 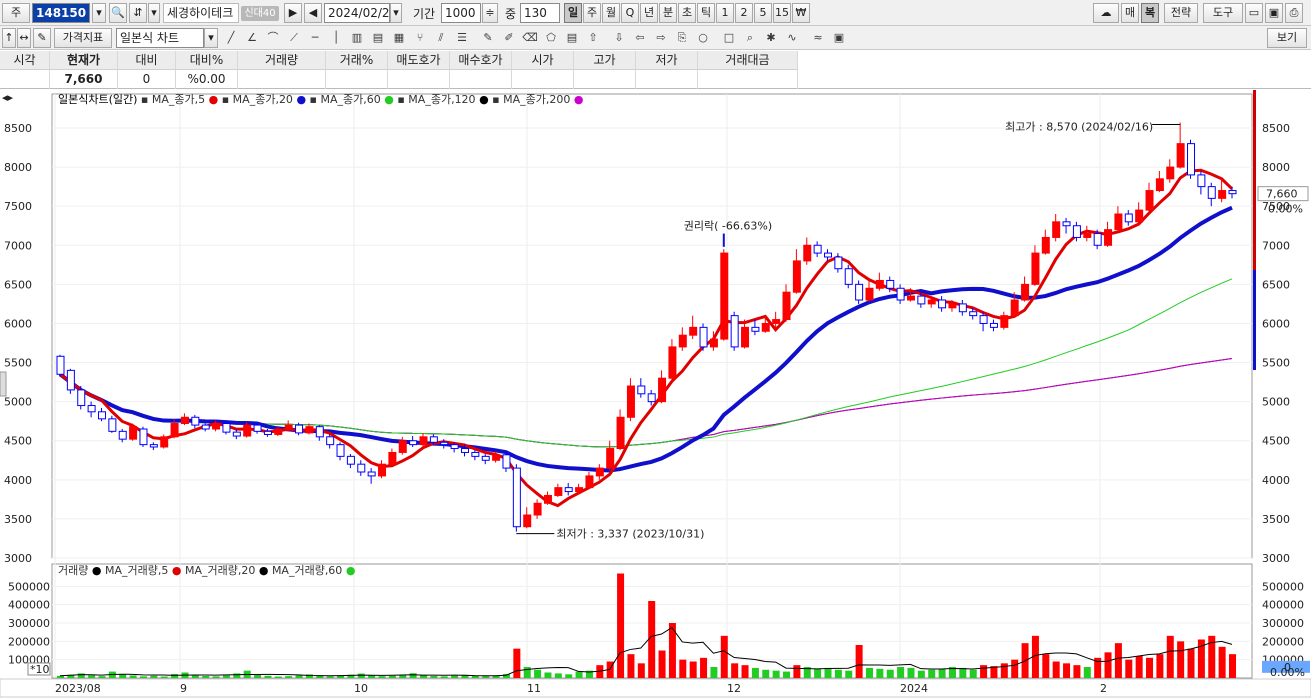 I want to click on period-button: 2, so click(x=744, y=13).